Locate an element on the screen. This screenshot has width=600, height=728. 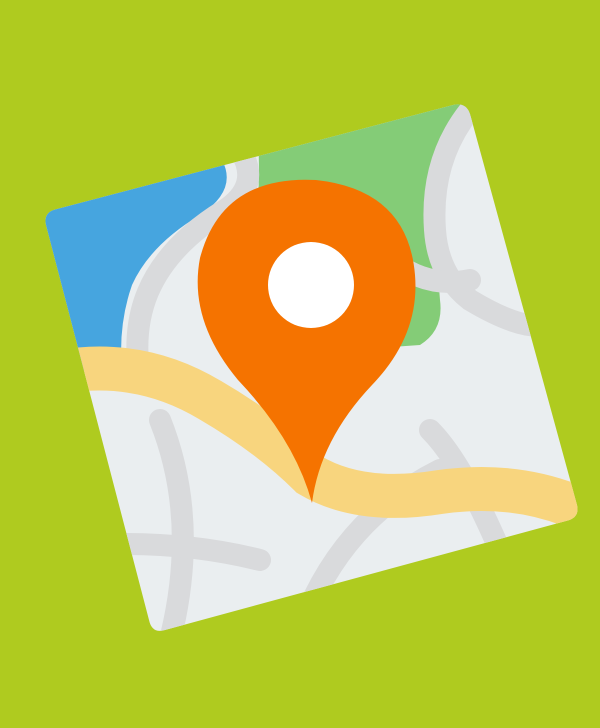
pin-center-dot is located at coordinates (311, 285).